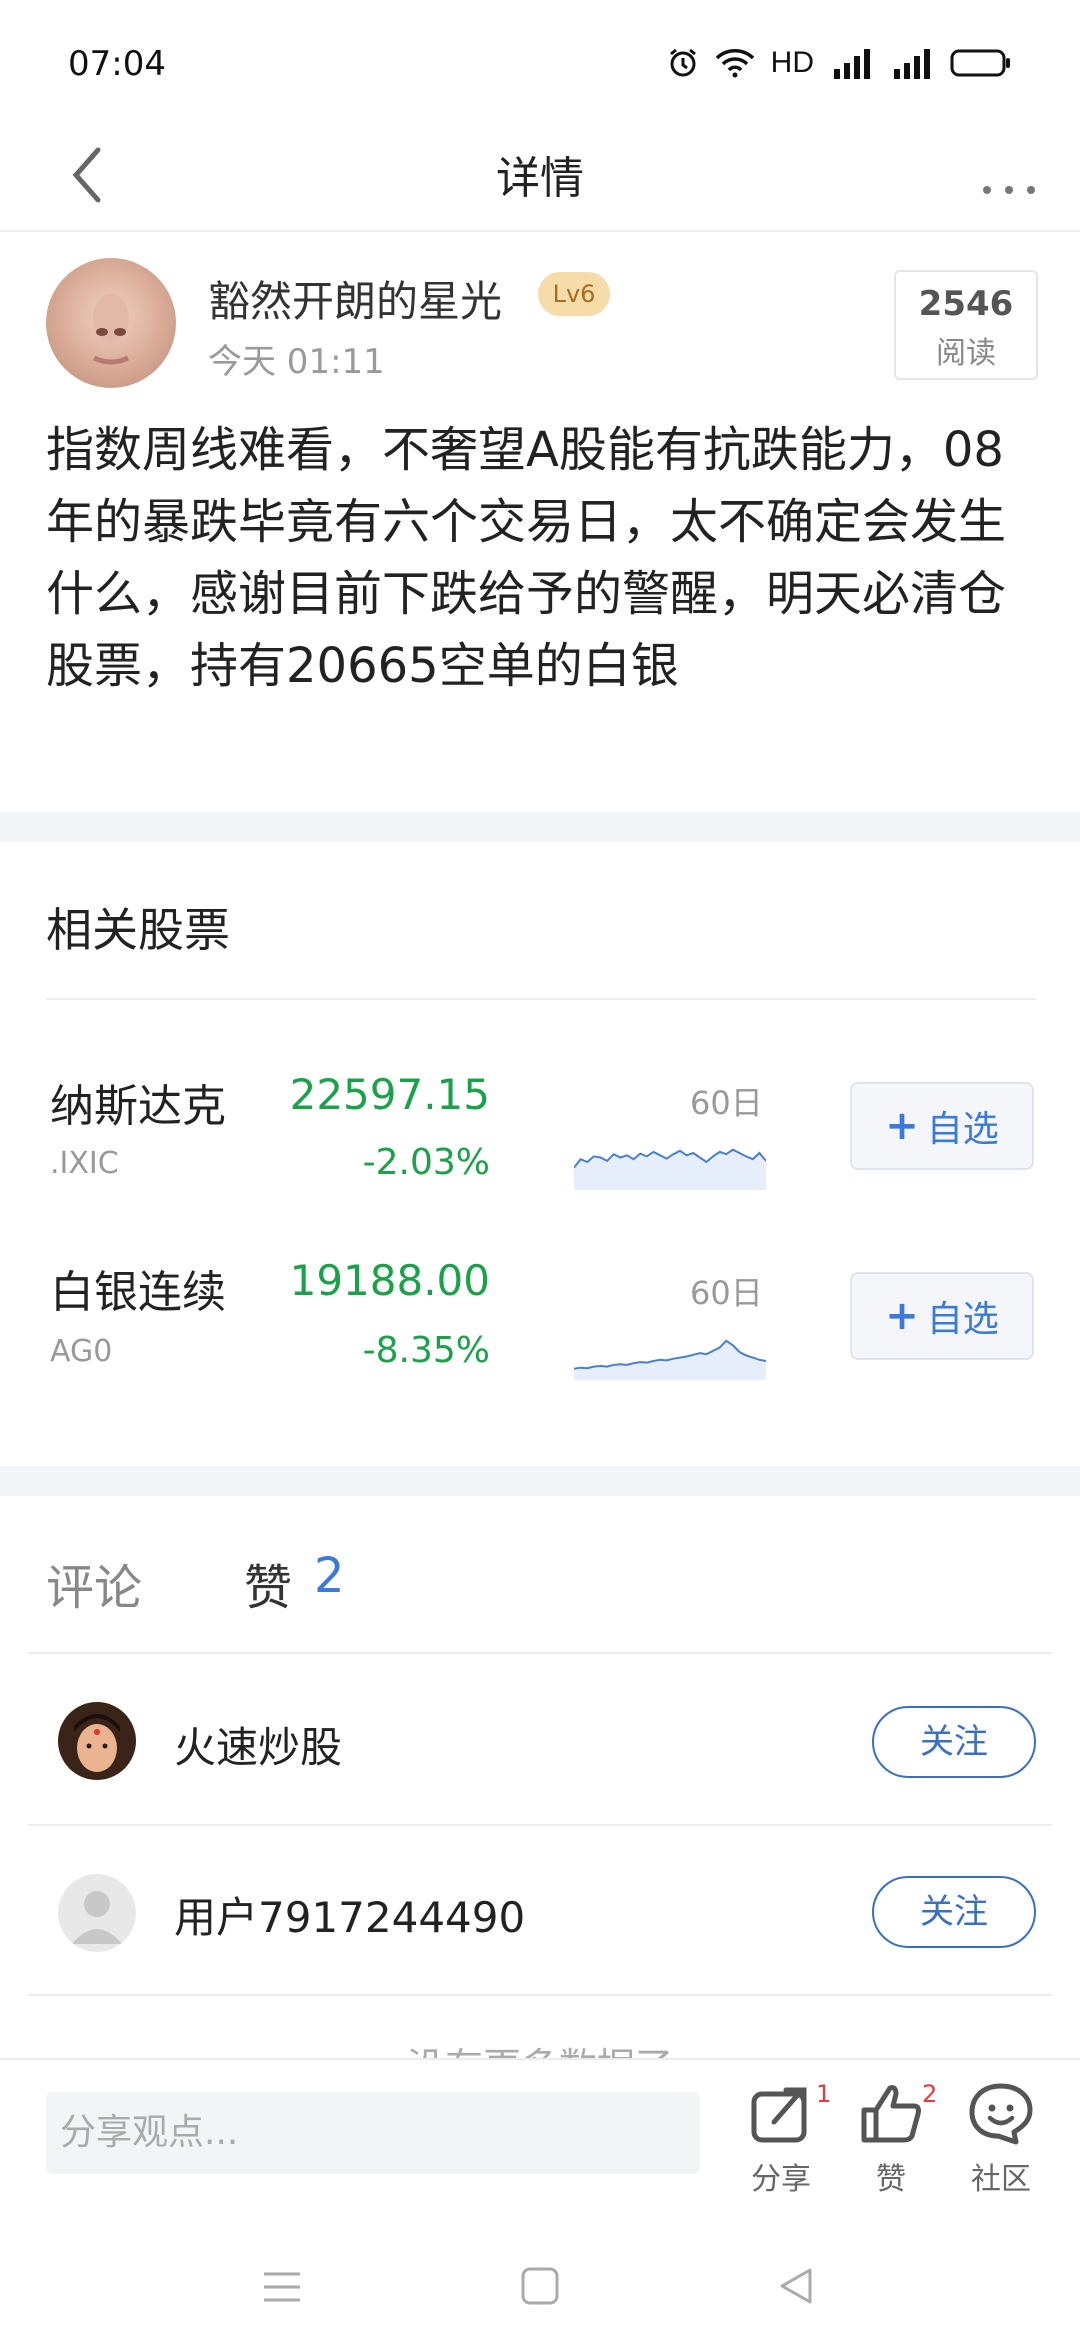  I want to click on stock-change: -2.03%, so click(426, 1162).